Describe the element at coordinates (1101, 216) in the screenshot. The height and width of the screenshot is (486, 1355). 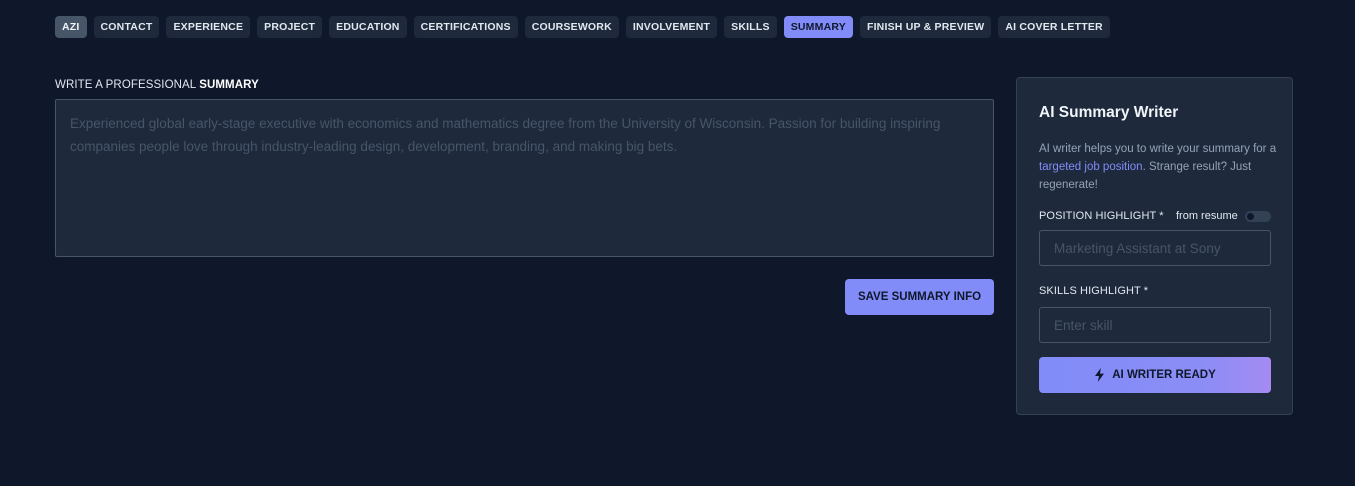
I see `position-highlight-label: POSITION HIGHLIGHT *` at that location.